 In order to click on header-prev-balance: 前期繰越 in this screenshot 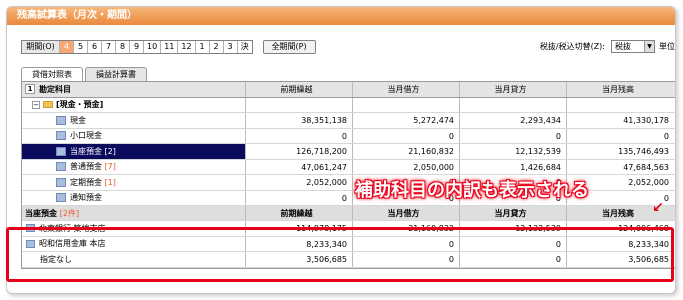, I will do `click(299, 89)`.